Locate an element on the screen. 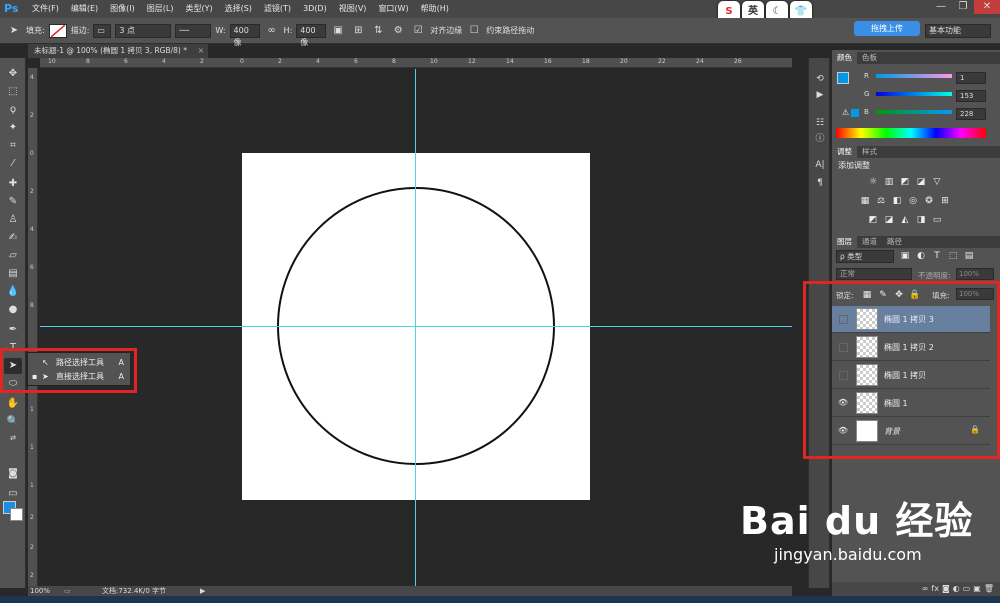 This screenshot has width=1000, height=603. posterize-icon: ◪ is located at coordinates (889, 220).